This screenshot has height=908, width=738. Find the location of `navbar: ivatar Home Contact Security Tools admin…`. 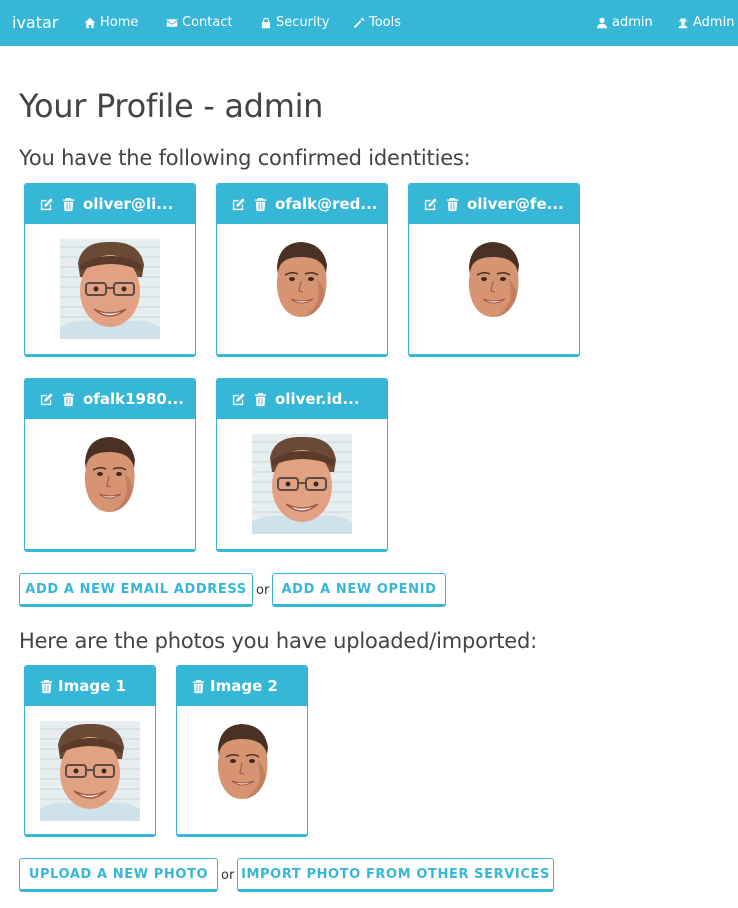

navbar: ivatar Home Contact Security Tools admin… is located at coordinates (369, 23).